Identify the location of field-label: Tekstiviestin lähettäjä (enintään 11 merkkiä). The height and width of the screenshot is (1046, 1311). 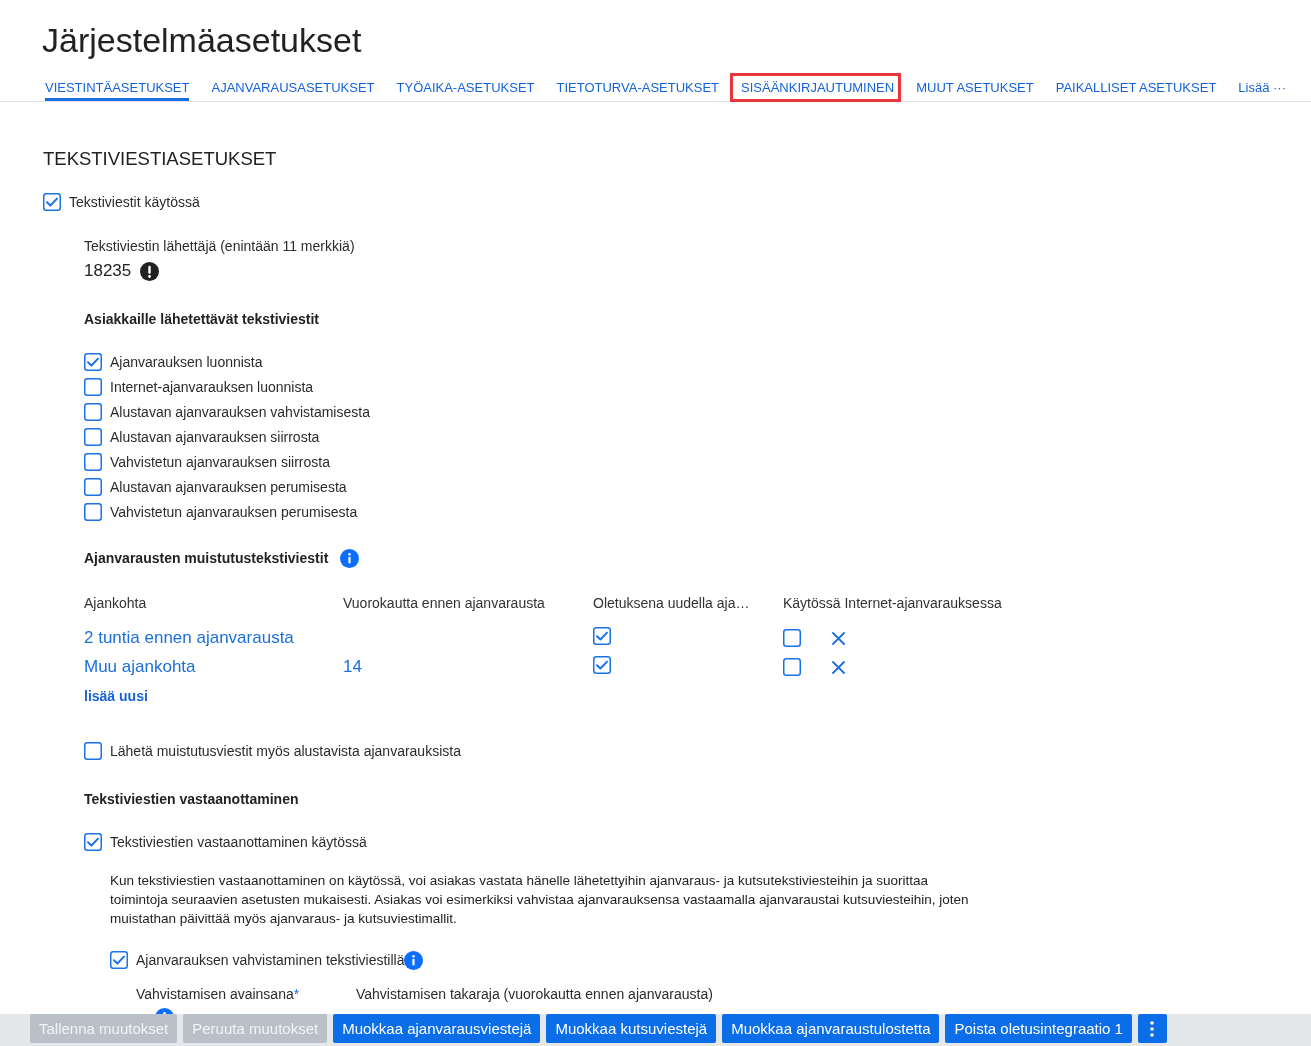
(219, 246).